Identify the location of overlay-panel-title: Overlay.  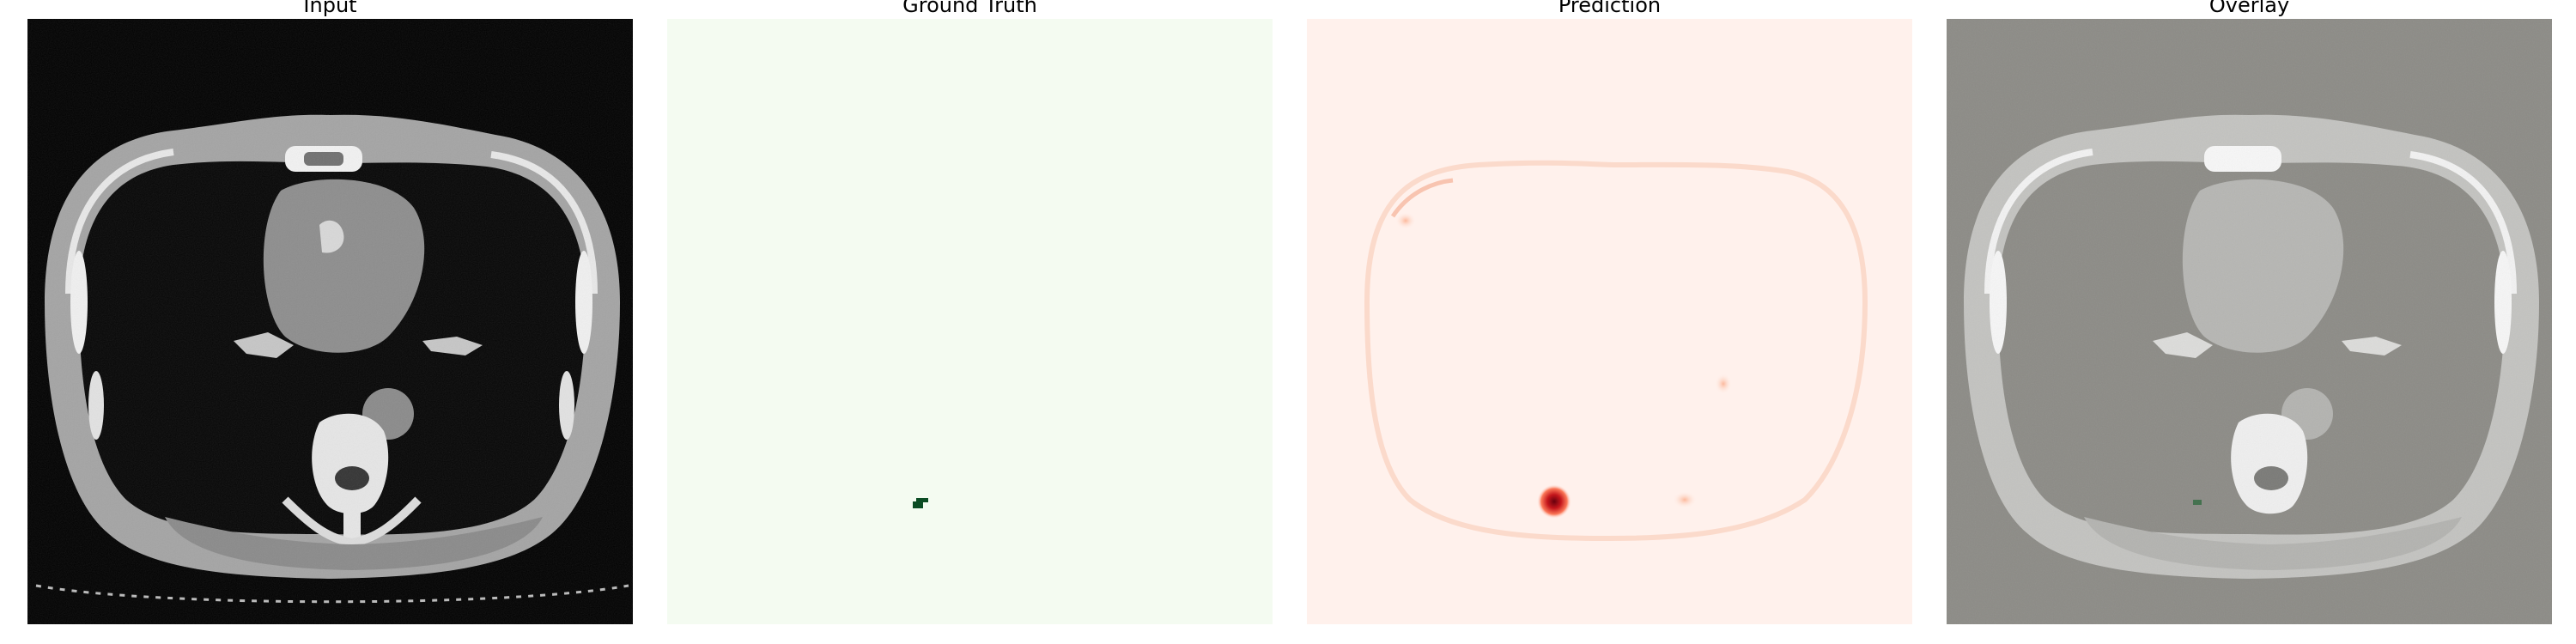
(2249, 9).